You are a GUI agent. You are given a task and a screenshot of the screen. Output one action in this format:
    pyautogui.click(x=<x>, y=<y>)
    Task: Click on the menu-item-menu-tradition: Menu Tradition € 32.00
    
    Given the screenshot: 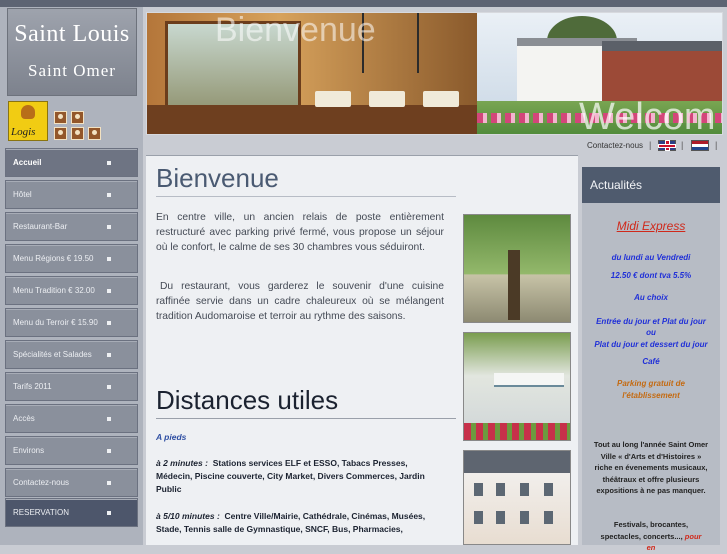 What is the action you would take?
    pyautogui.click(x=71, y=290)
    